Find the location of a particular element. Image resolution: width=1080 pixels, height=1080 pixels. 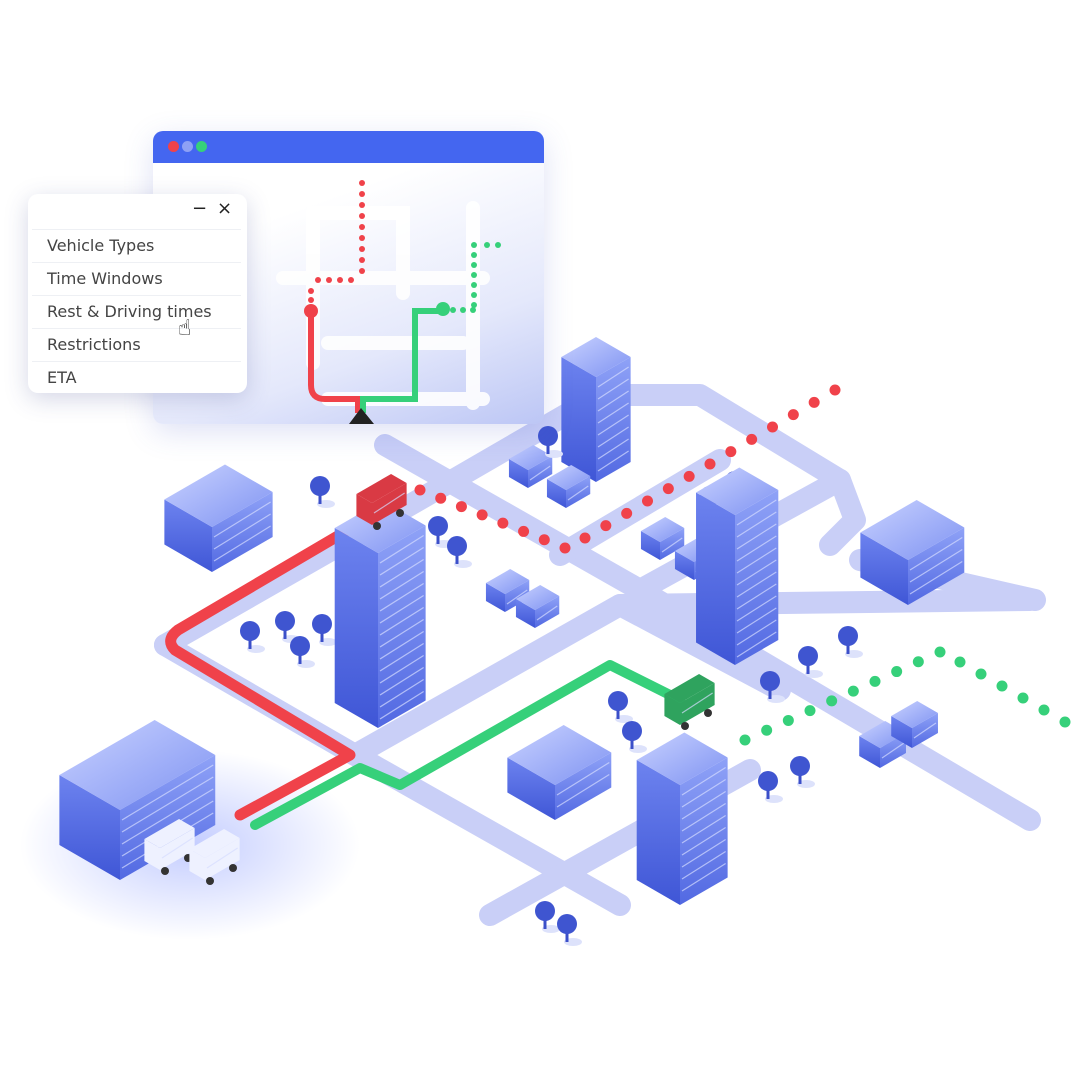

tower-north is located at coordinates (596, 409).